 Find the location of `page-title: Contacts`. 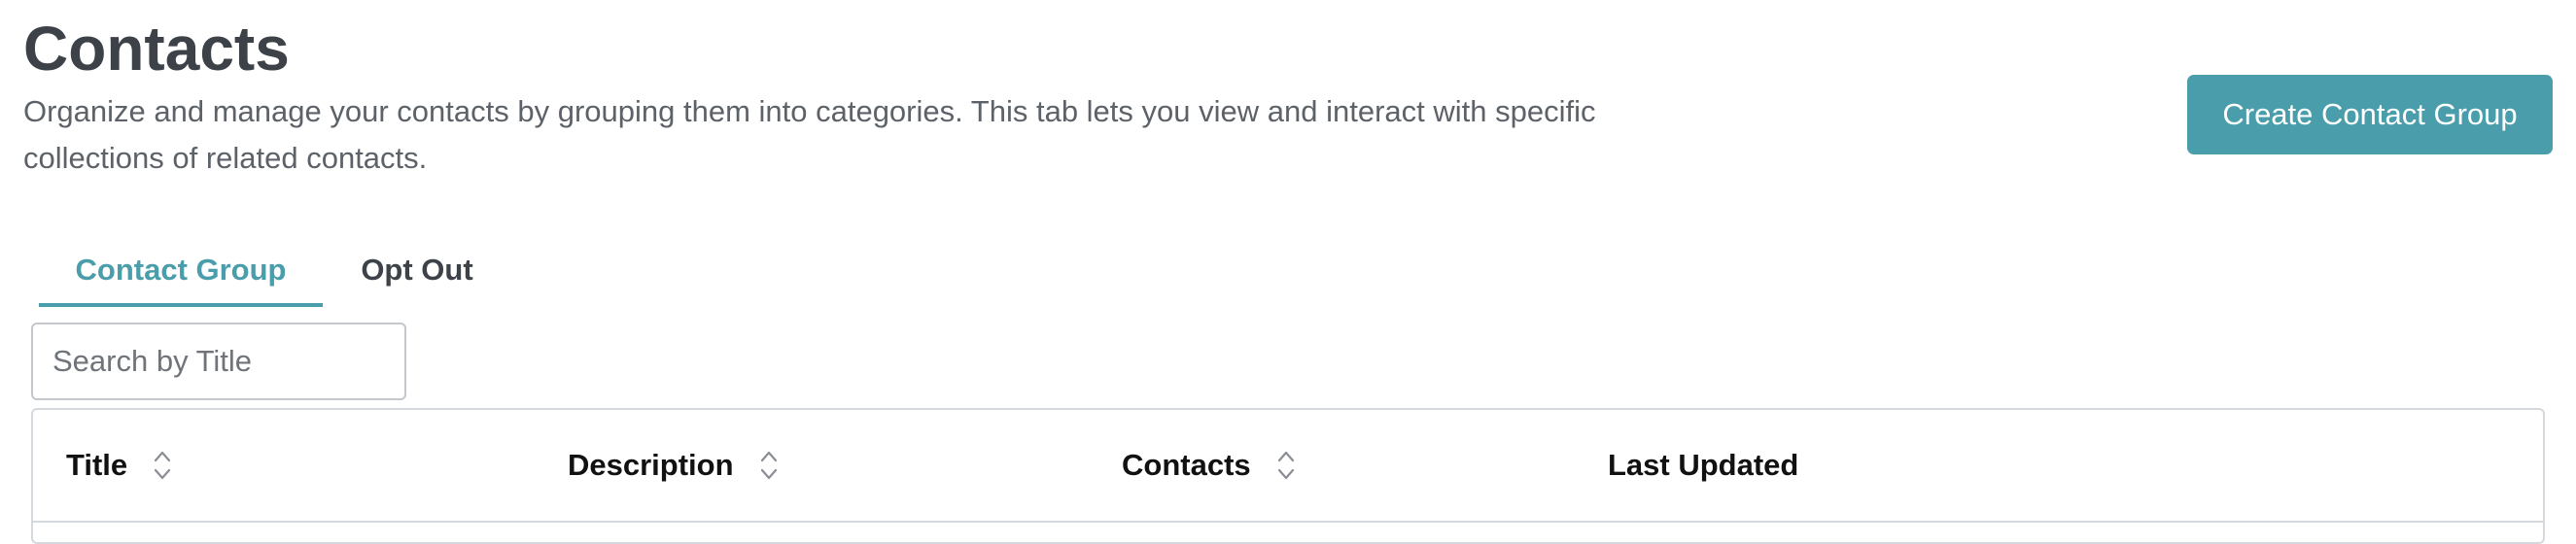

page-title: Contacts is located at coordinates (156, 49).